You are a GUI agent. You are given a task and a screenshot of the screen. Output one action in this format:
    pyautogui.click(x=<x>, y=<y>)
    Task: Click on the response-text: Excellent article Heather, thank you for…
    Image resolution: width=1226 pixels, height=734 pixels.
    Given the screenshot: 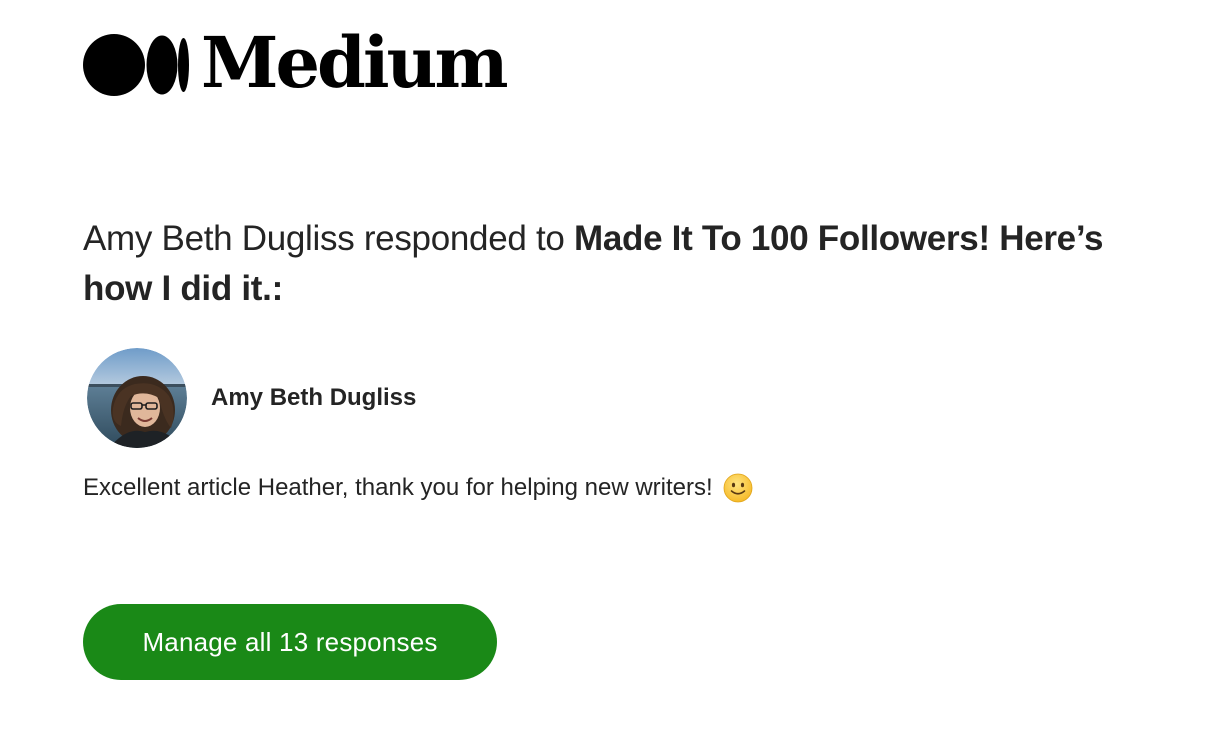 What is the action you would take?
    pyautogui.click(x=398, y=487)
    